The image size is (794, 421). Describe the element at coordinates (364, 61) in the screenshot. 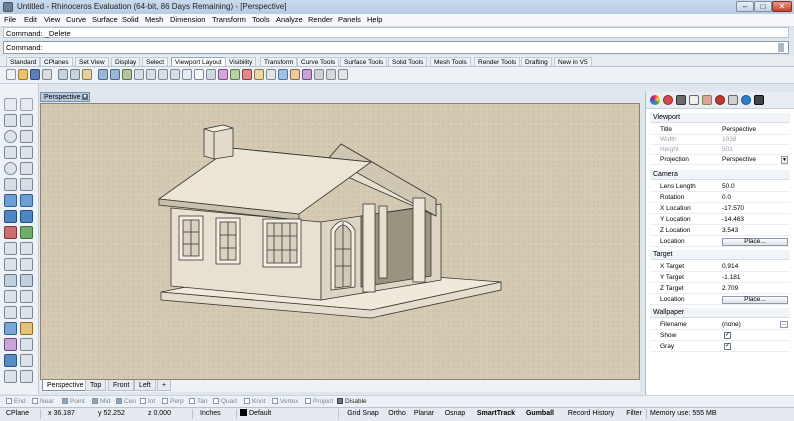

I see `tab-surface-tools: Surface Tools` at that location.